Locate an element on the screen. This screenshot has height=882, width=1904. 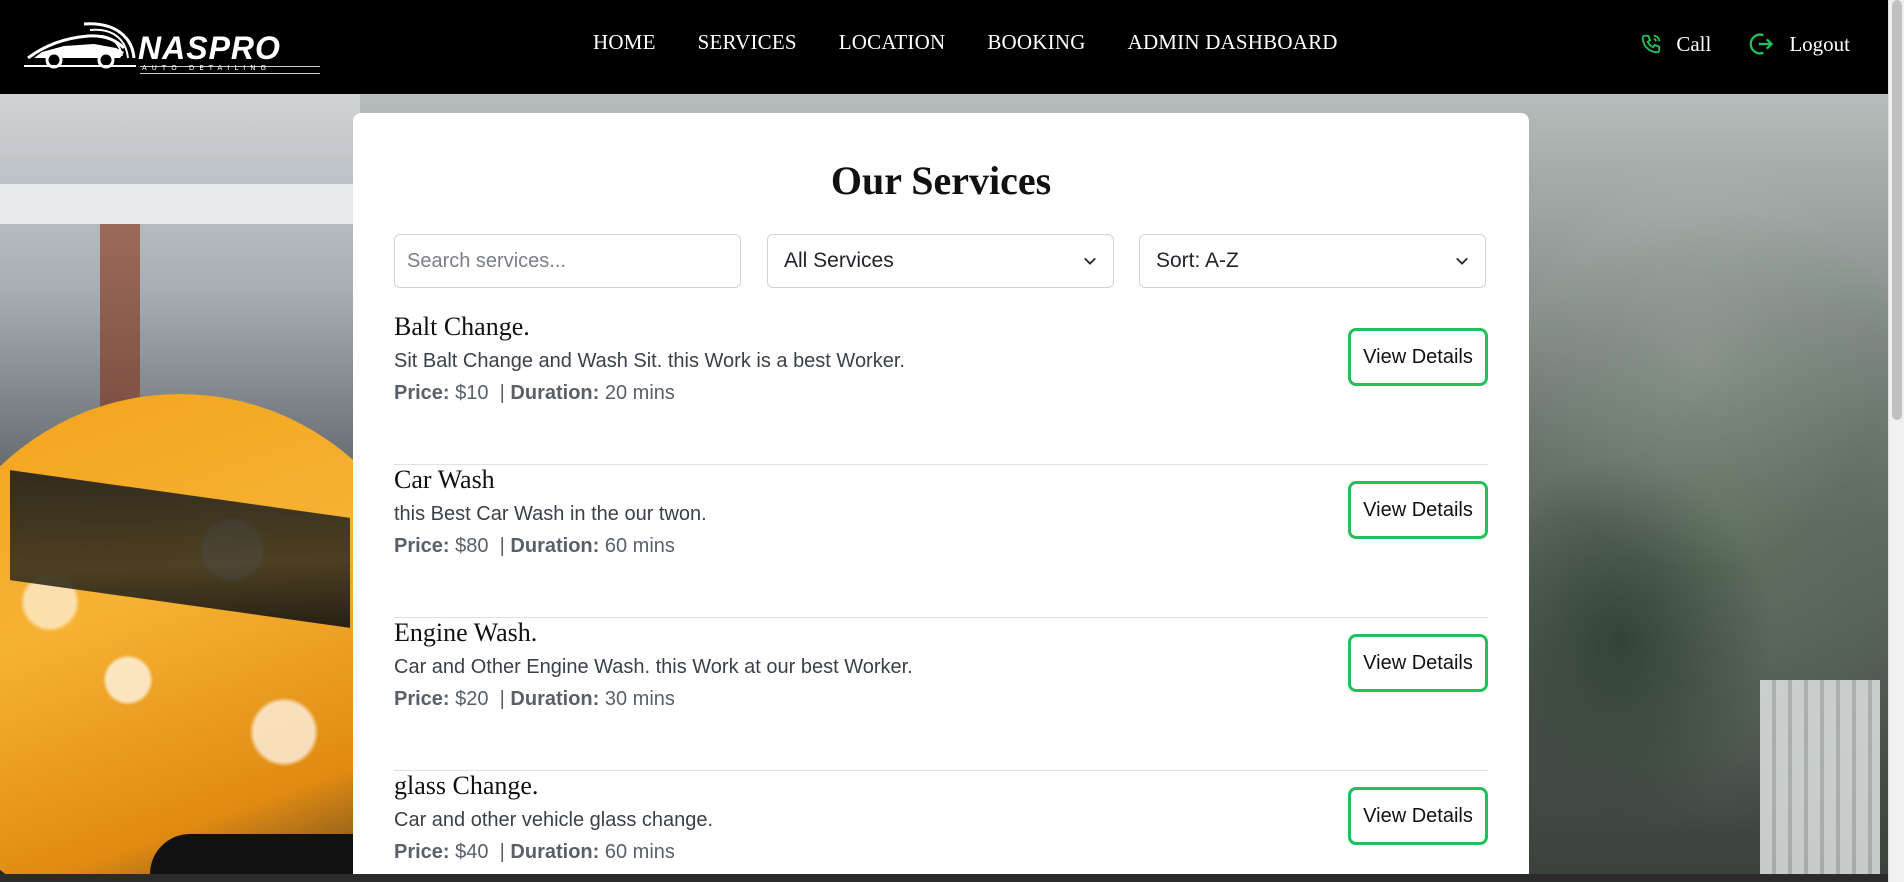
call-link: Call is located at coordinates (1675, 44).